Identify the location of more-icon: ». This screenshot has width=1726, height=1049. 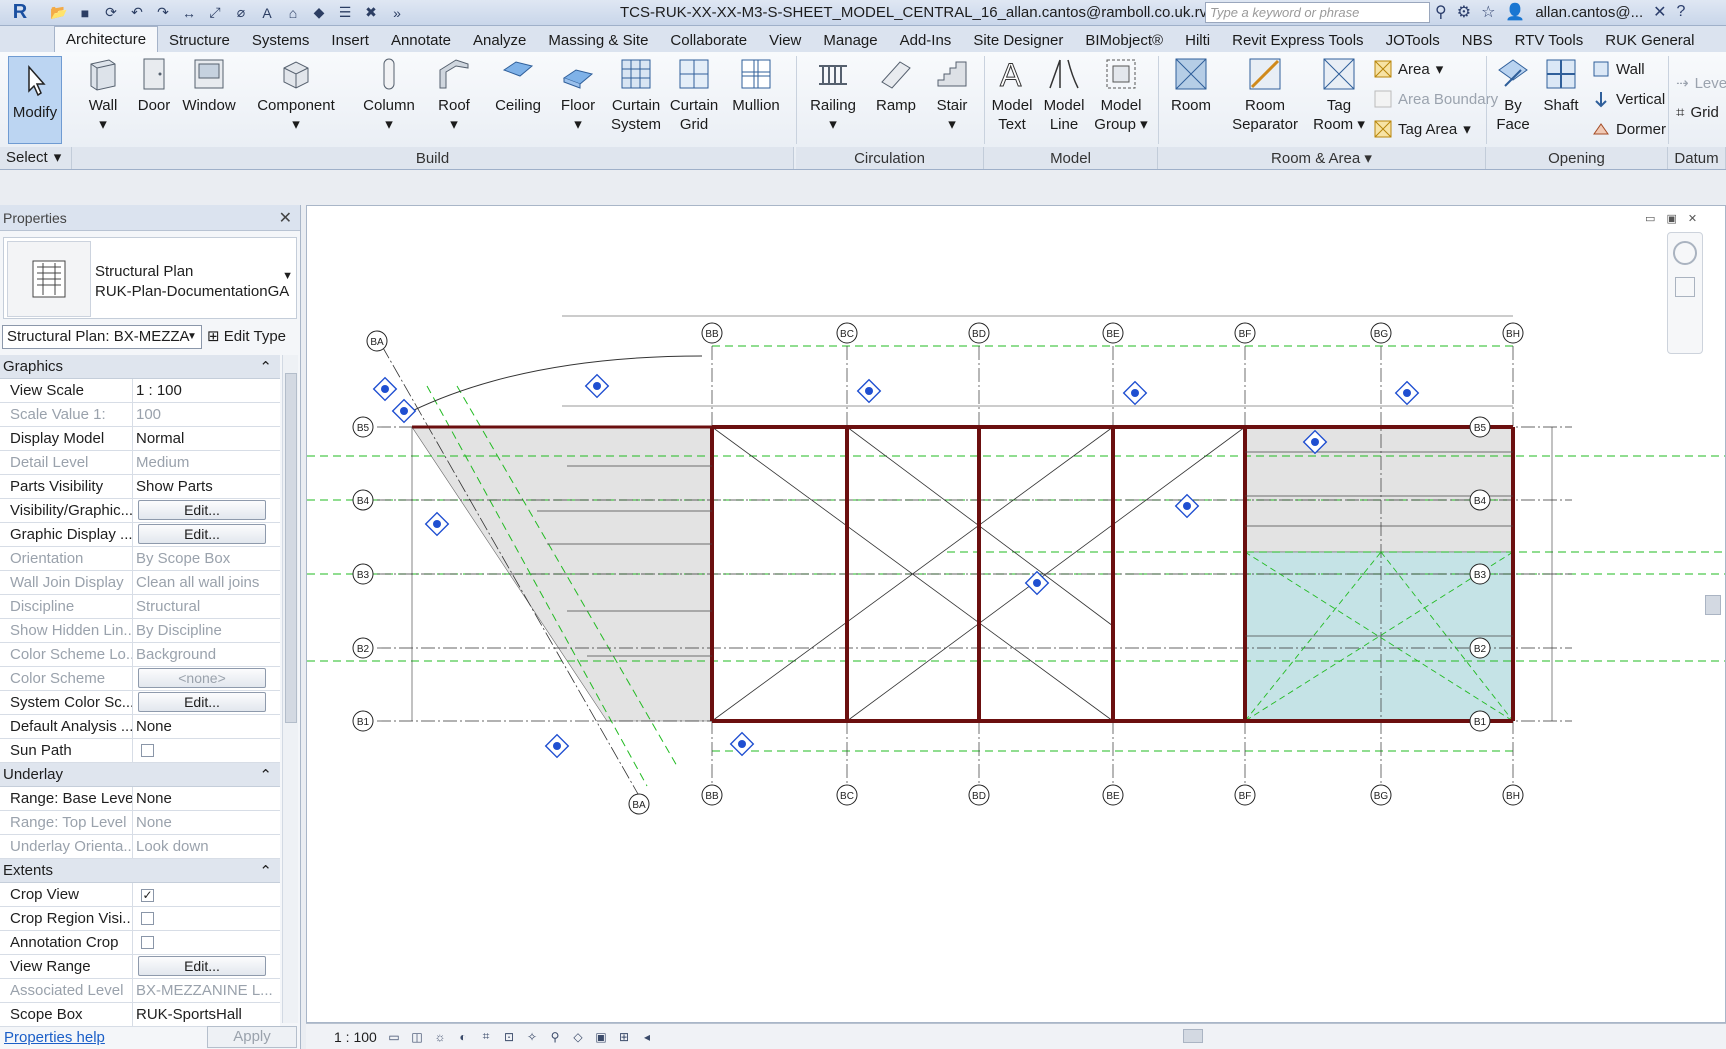
(397, 13).